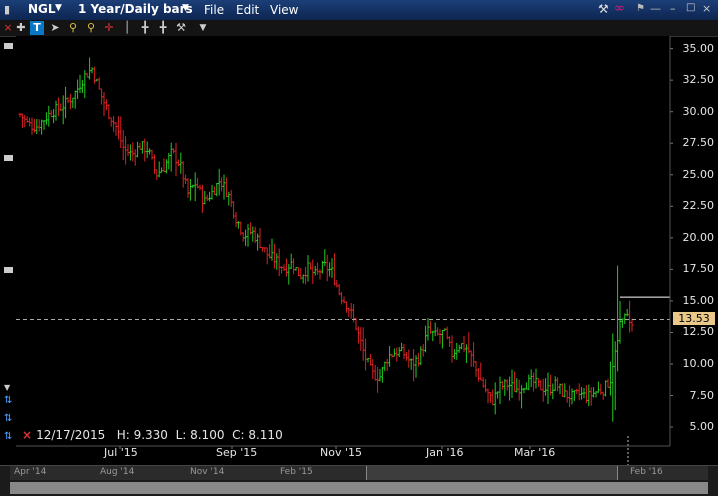 The height and width of the screenshot is (496, 718). What do you see at coordinates (127, 28) in the screenshot?
I see `bar-study-icon: │` at bounding box center [127, 28].